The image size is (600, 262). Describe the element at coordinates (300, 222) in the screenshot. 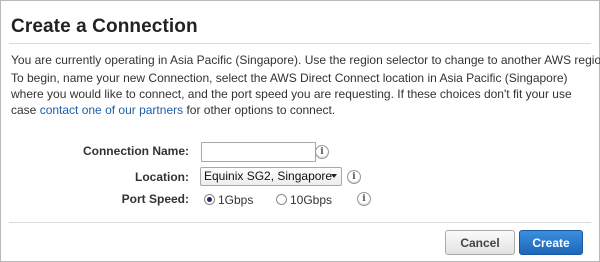

I see `footer-divider` at that location.